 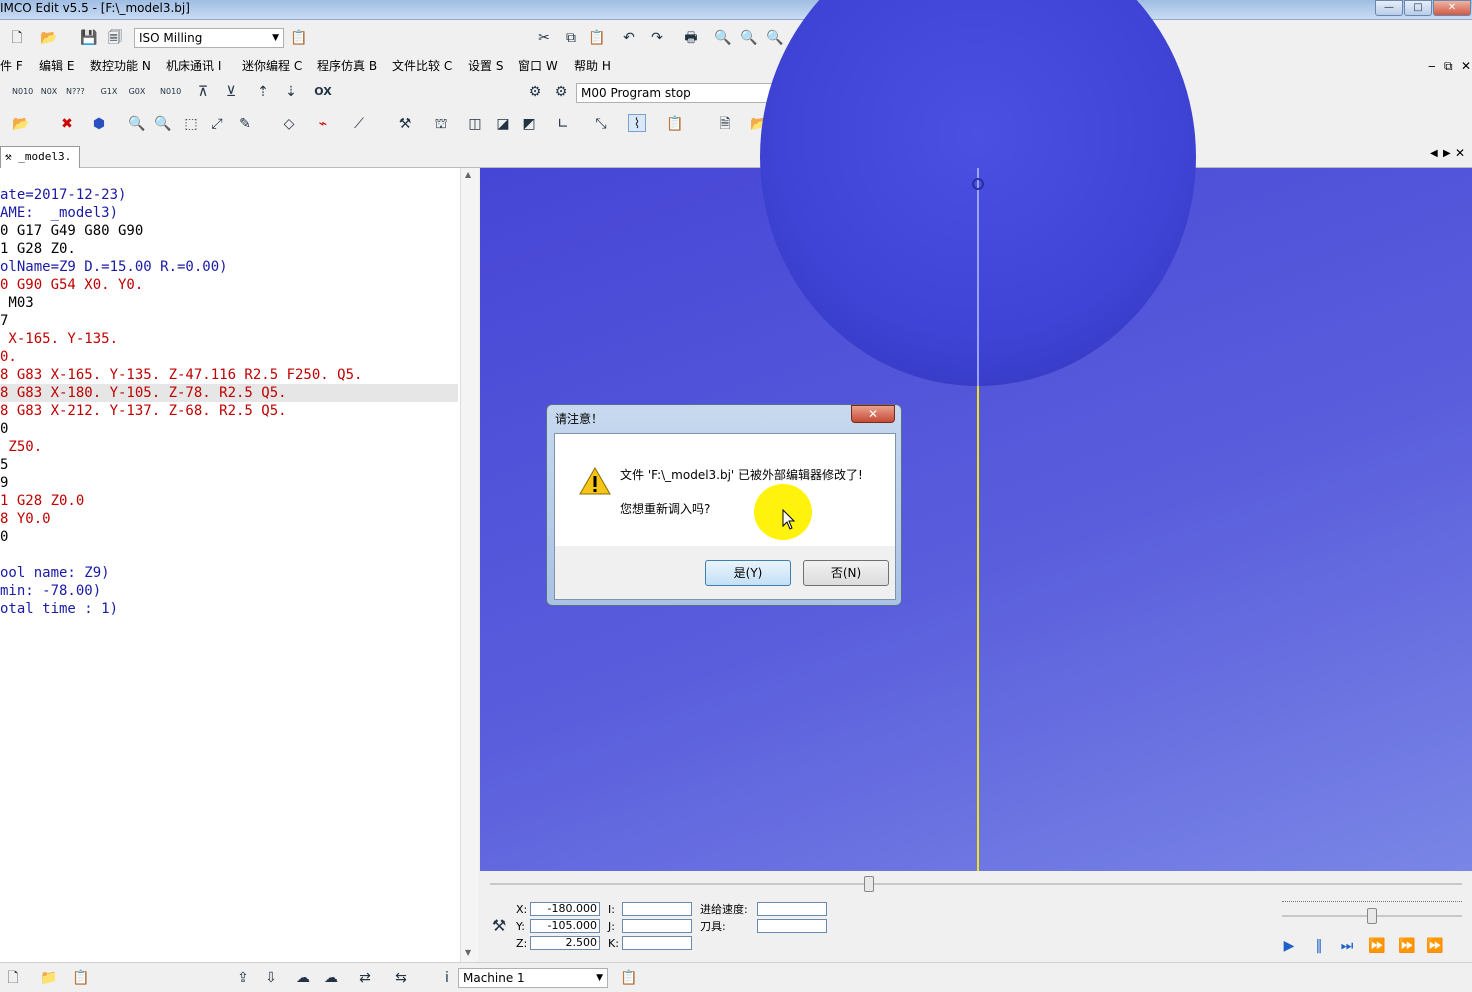 What do you see at coordinates (229, 393) in the screenshot?
I see `code-line: 8 G83 X-180. Y-105. Z-78. R2.5 Q5.` at bounding box center [229, 393].